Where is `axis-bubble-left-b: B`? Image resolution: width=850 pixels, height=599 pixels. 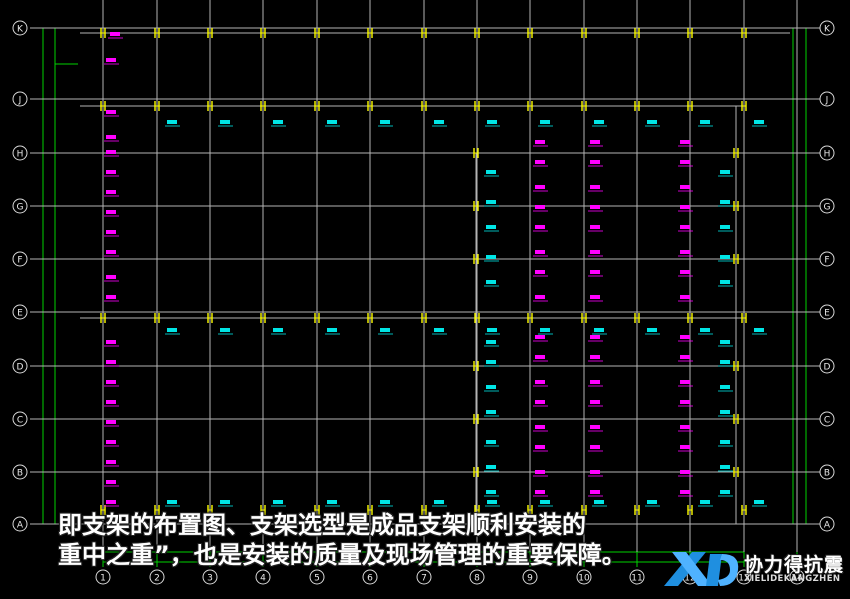 axis-bubble-left-b: B is located at coordinates (20, 472).